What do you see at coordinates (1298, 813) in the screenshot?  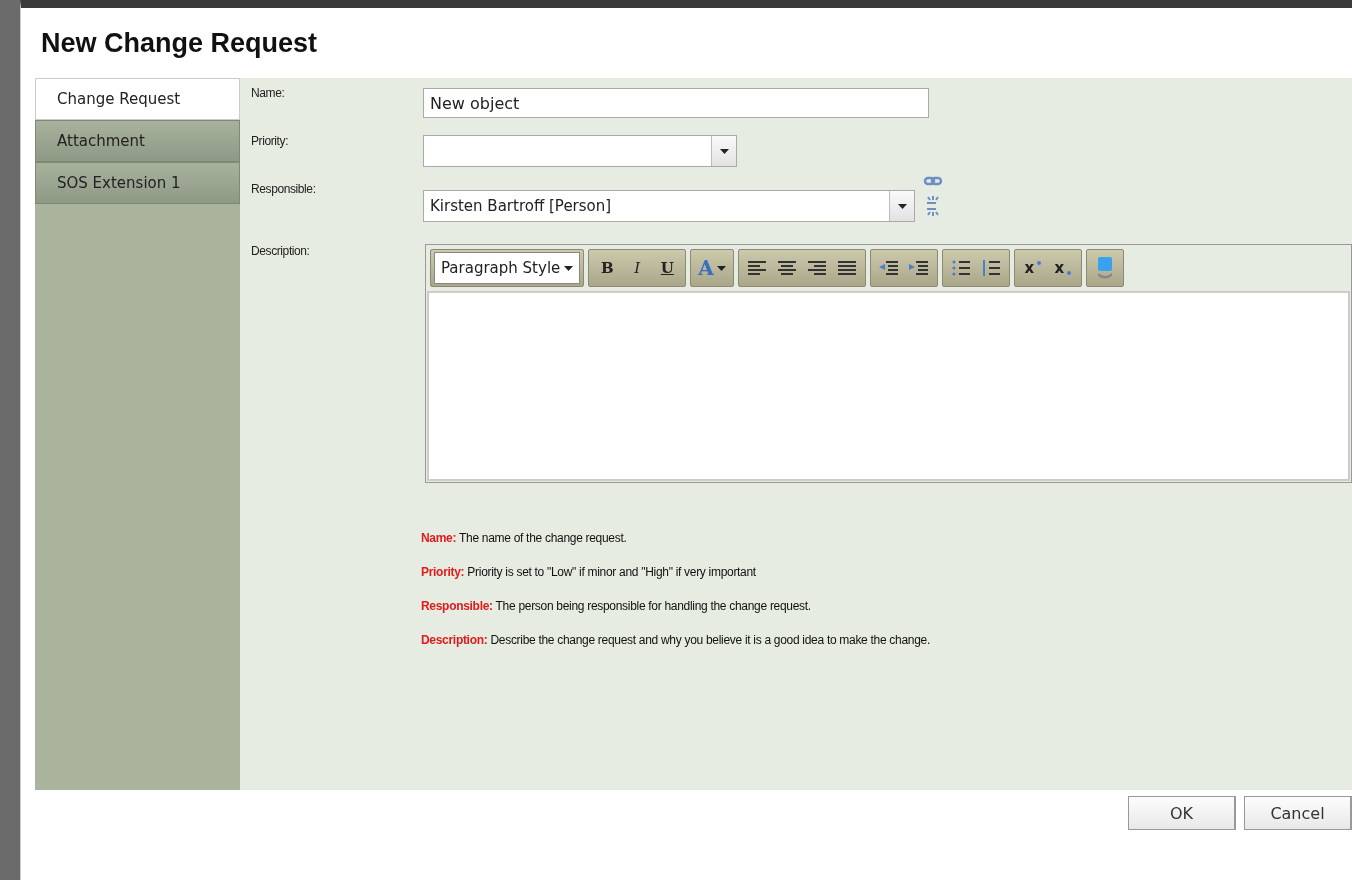 I see `cancel-button: Cancel` at bounding box center [1298, 813].